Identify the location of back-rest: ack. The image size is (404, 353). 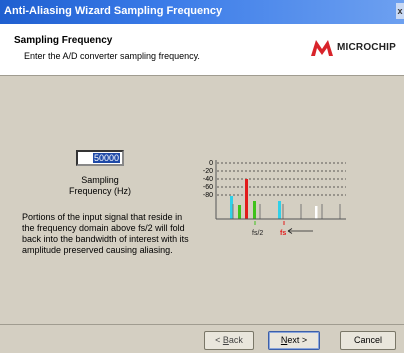
(235, 340).